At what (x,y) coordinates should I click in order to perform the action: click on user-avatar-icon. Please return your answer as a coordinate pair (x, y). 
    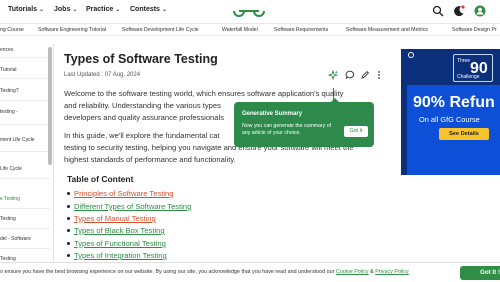
    Looking at the image, I should click on (480, 11).